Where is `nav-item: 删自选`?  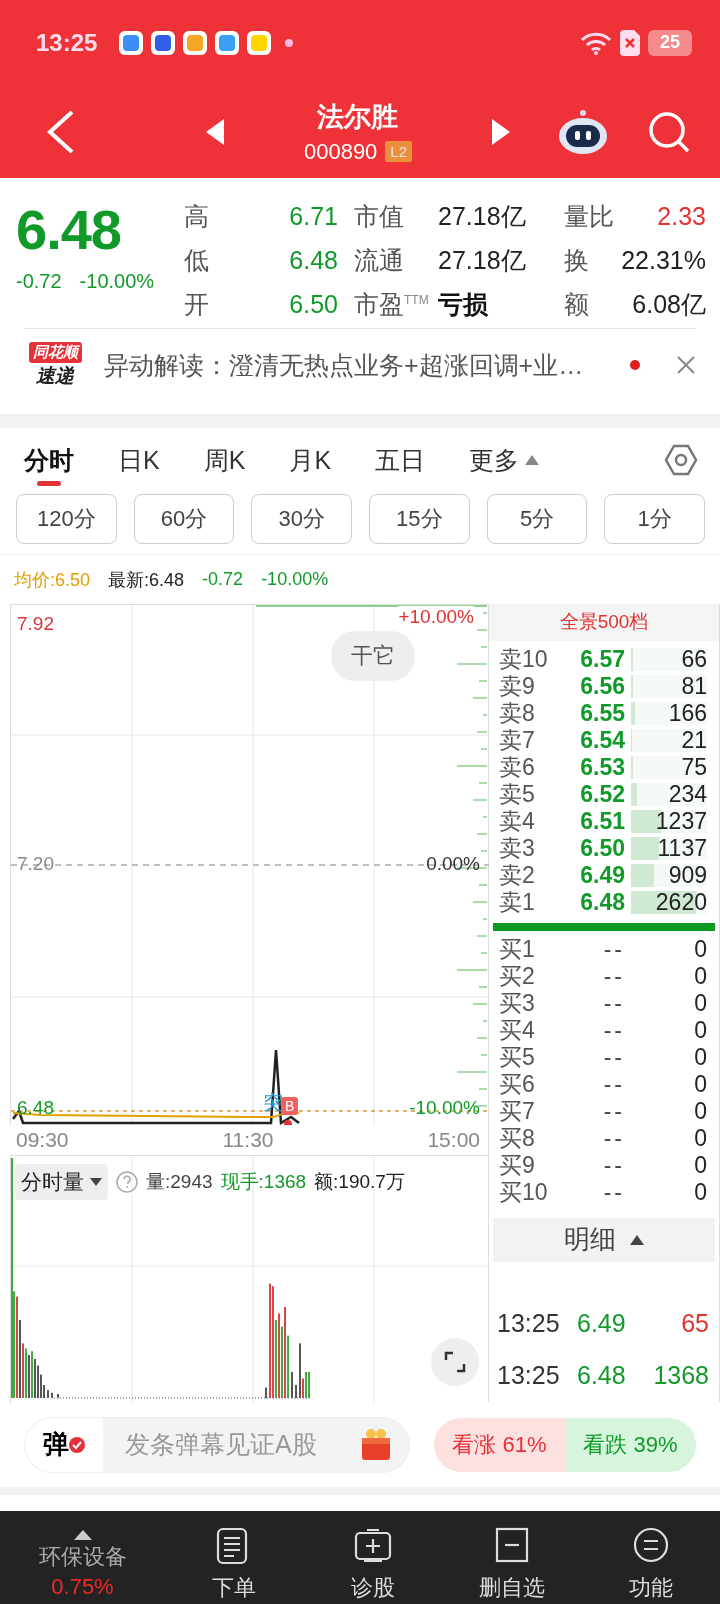 nav-item: 删自选 is located at coordinates (512, 1557).